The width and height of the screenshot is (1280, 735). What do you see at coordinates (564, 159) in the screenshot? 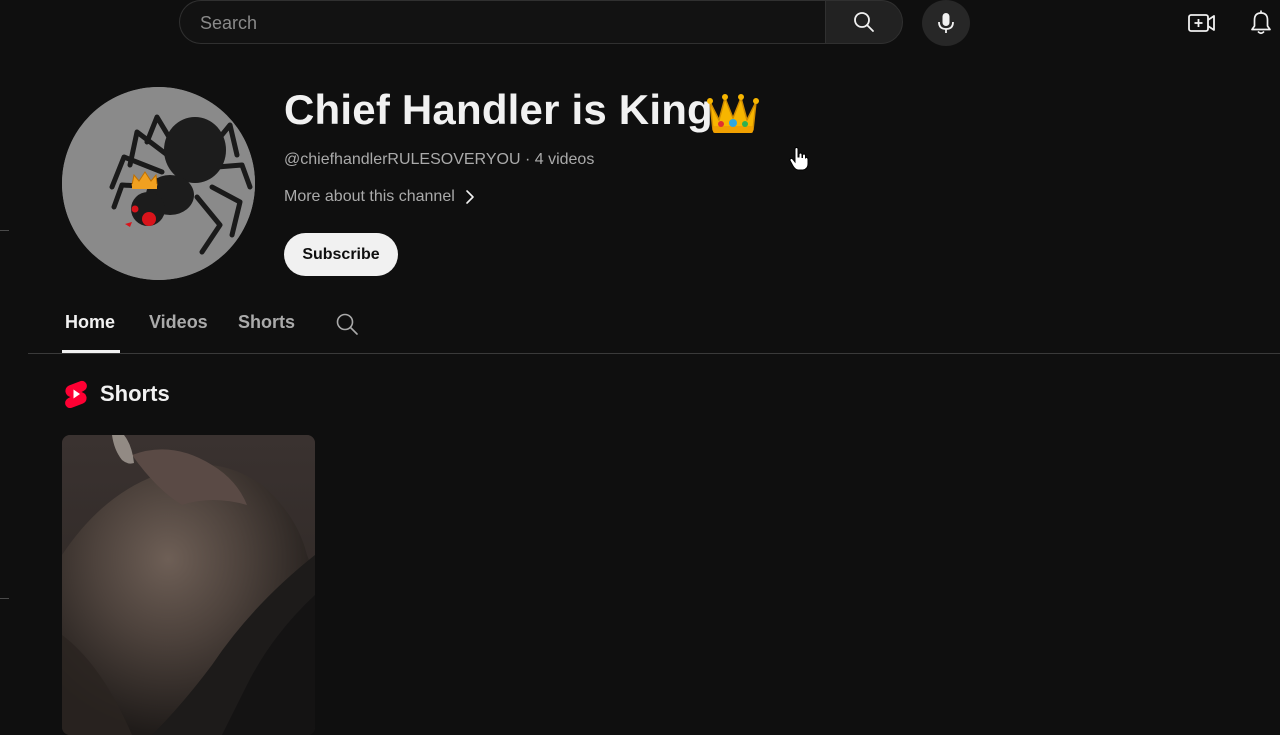
I see `video-count: 4 videos` at bounding box center [564, 159].